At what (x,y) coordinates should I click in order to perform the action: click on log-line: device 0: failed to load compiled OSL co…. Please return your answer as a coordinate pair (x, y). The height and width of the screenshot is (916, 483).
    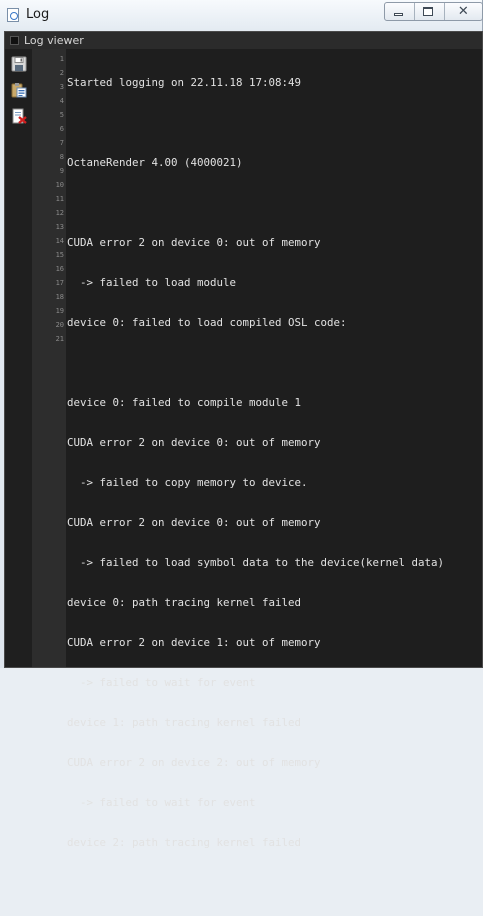
    Looking at the image, I should click on (207, 322).